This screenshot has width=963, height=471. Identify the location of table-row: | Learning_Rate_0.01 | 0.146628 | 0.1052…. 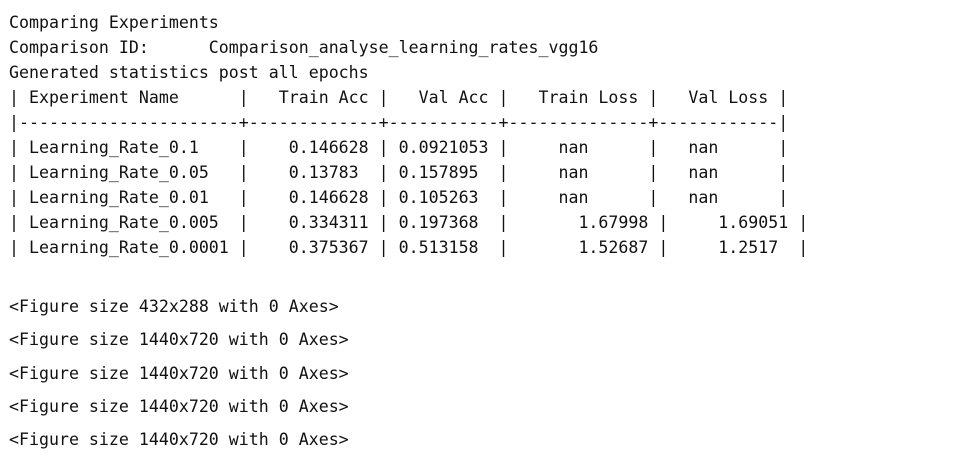
(399, 197).